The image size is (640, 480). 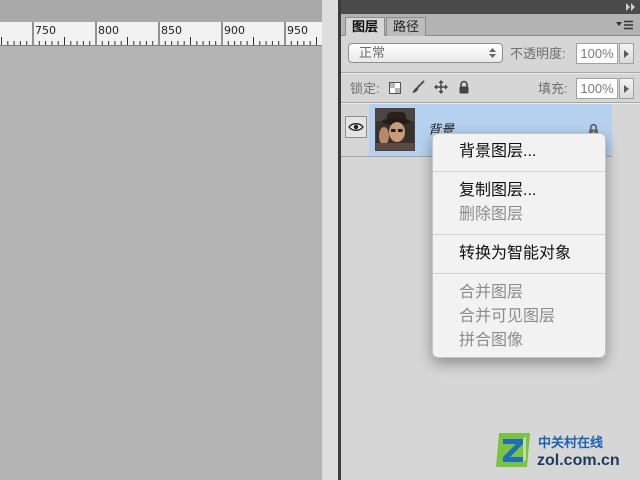 I want to click on opacity-input: 100%, so click(x=597, y=53).